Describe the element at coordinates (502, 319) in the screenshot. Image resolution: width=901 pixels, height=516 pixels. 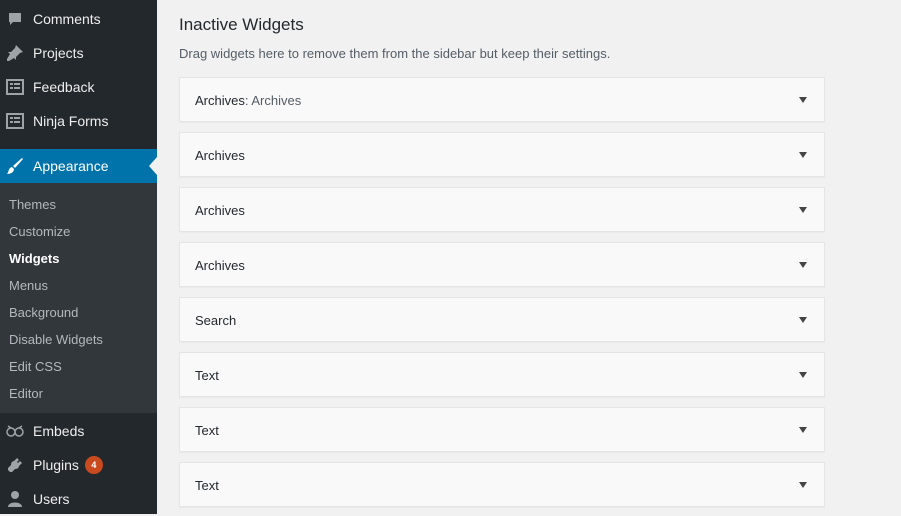
I see `widget-item: Search` at that location.